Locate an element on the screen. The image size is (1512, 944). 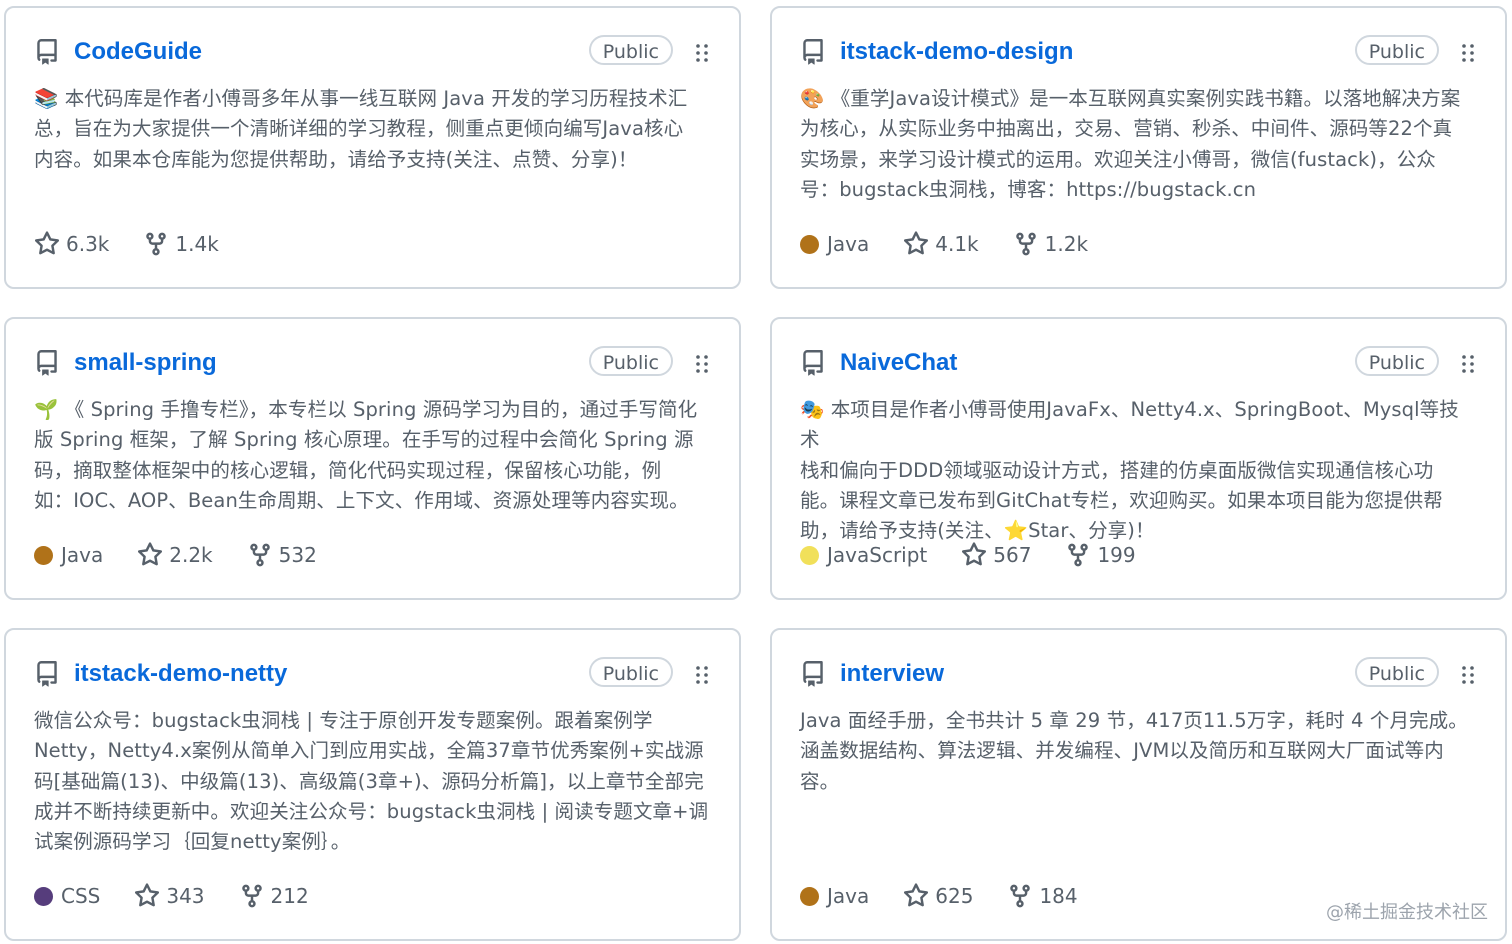
stars-count: 4.1k is located at coordinates (957, 244).